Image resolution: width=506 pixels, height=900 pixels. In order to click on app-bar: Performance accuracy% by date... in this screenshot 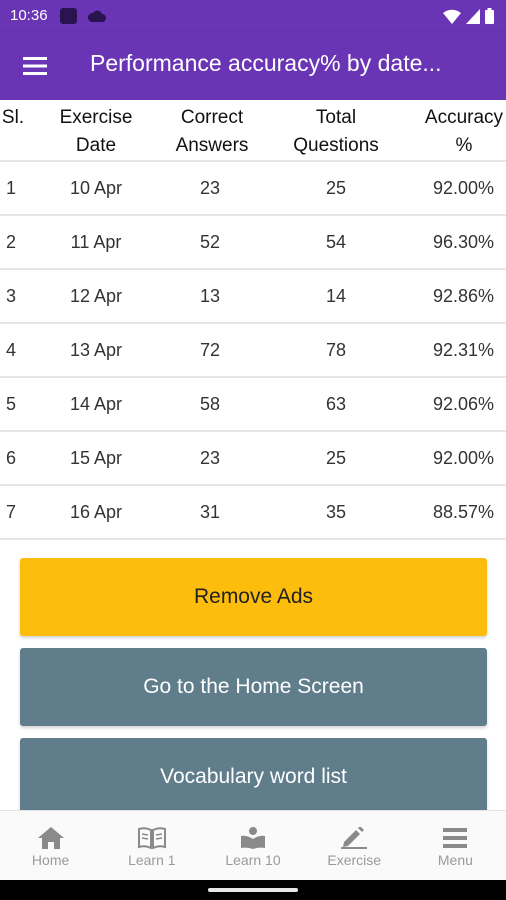, I will do `click(253, 66)`.